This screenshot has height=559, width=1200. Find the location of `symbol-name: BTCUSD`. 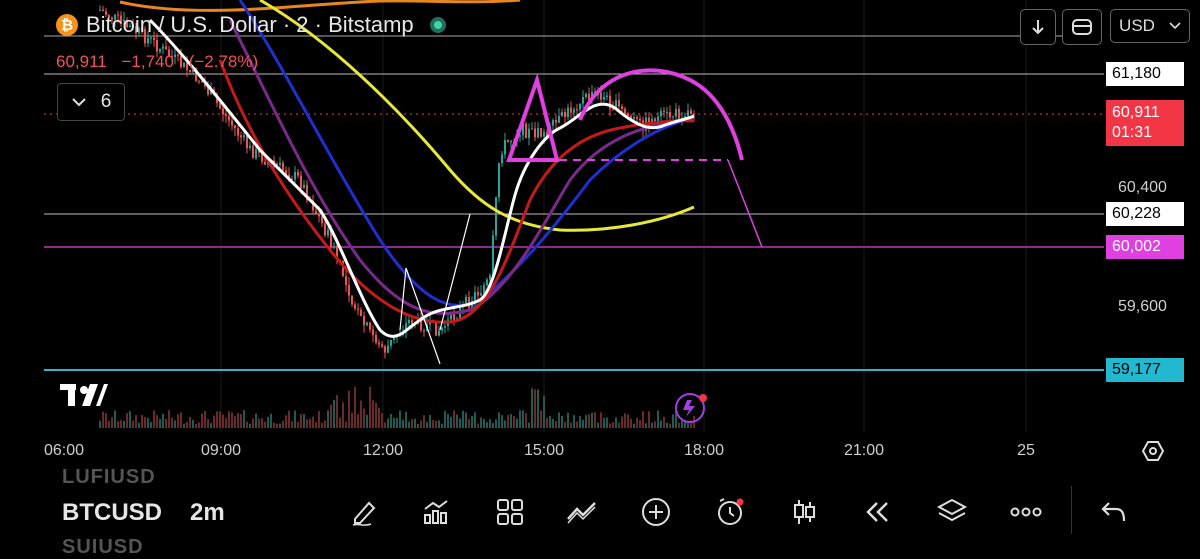

symbol-name: BTCUSD is located at coordinates (112, 513).